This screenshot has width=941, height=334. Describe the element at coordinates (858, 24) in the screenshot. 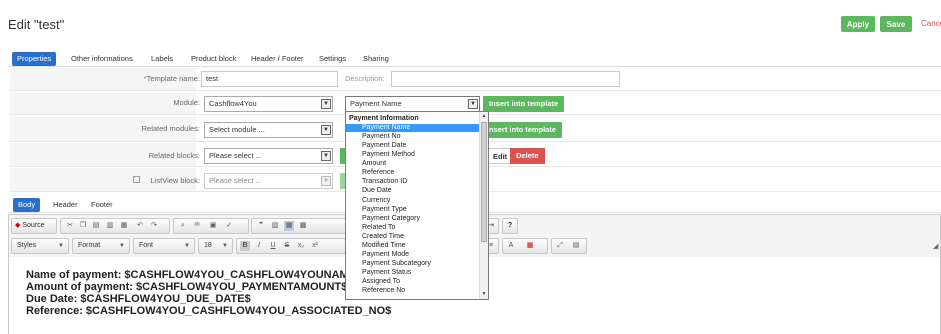

I see `apply-button: Apply` at that location.